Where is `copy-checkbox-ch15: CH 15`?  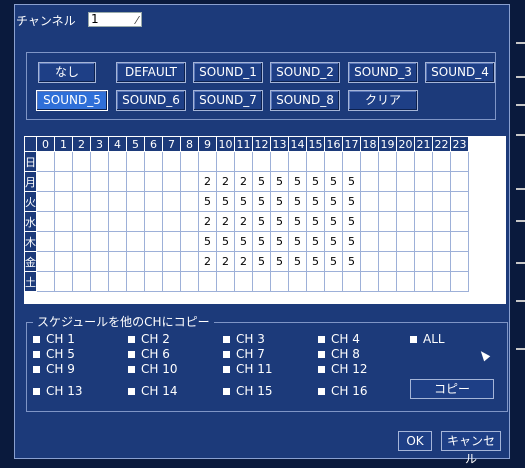
copy-checkbox-ch15: CH 15 is located at coordinates (248, 391).